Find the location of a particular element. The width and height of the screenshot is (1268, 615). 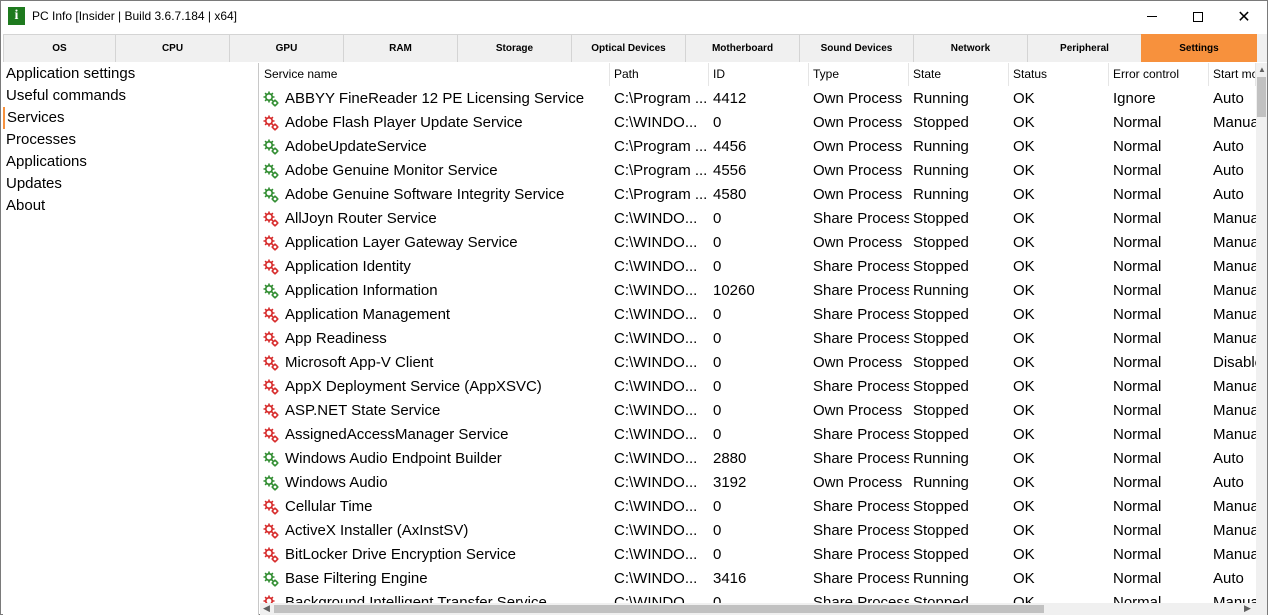

sidebar-item-useful-commands: Useful commands is located at coordinates (130, 96).